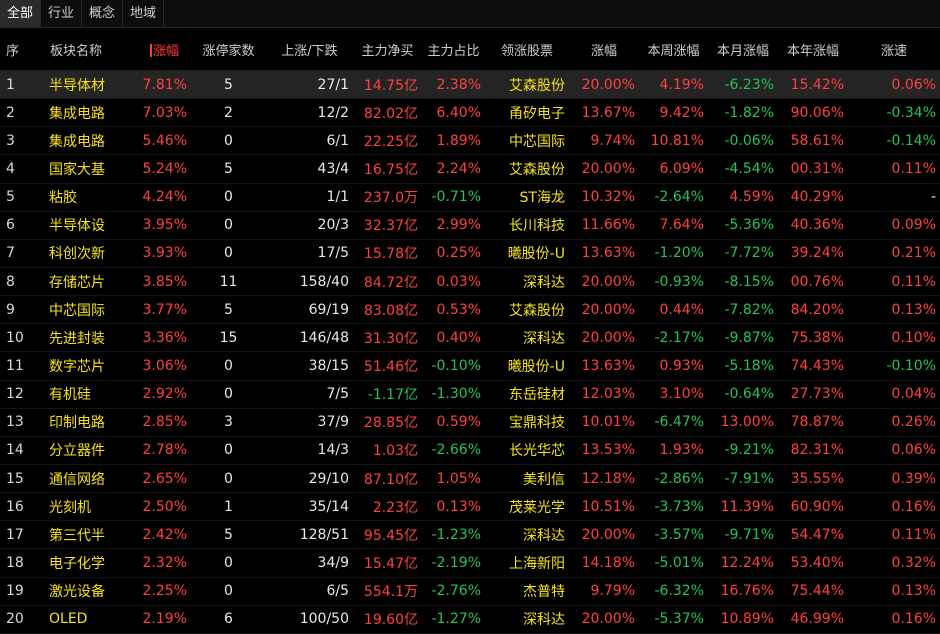 The width and height of the screenshot is (940, 634). I want to click on cell-change: 2.25%, so click(164, 591).